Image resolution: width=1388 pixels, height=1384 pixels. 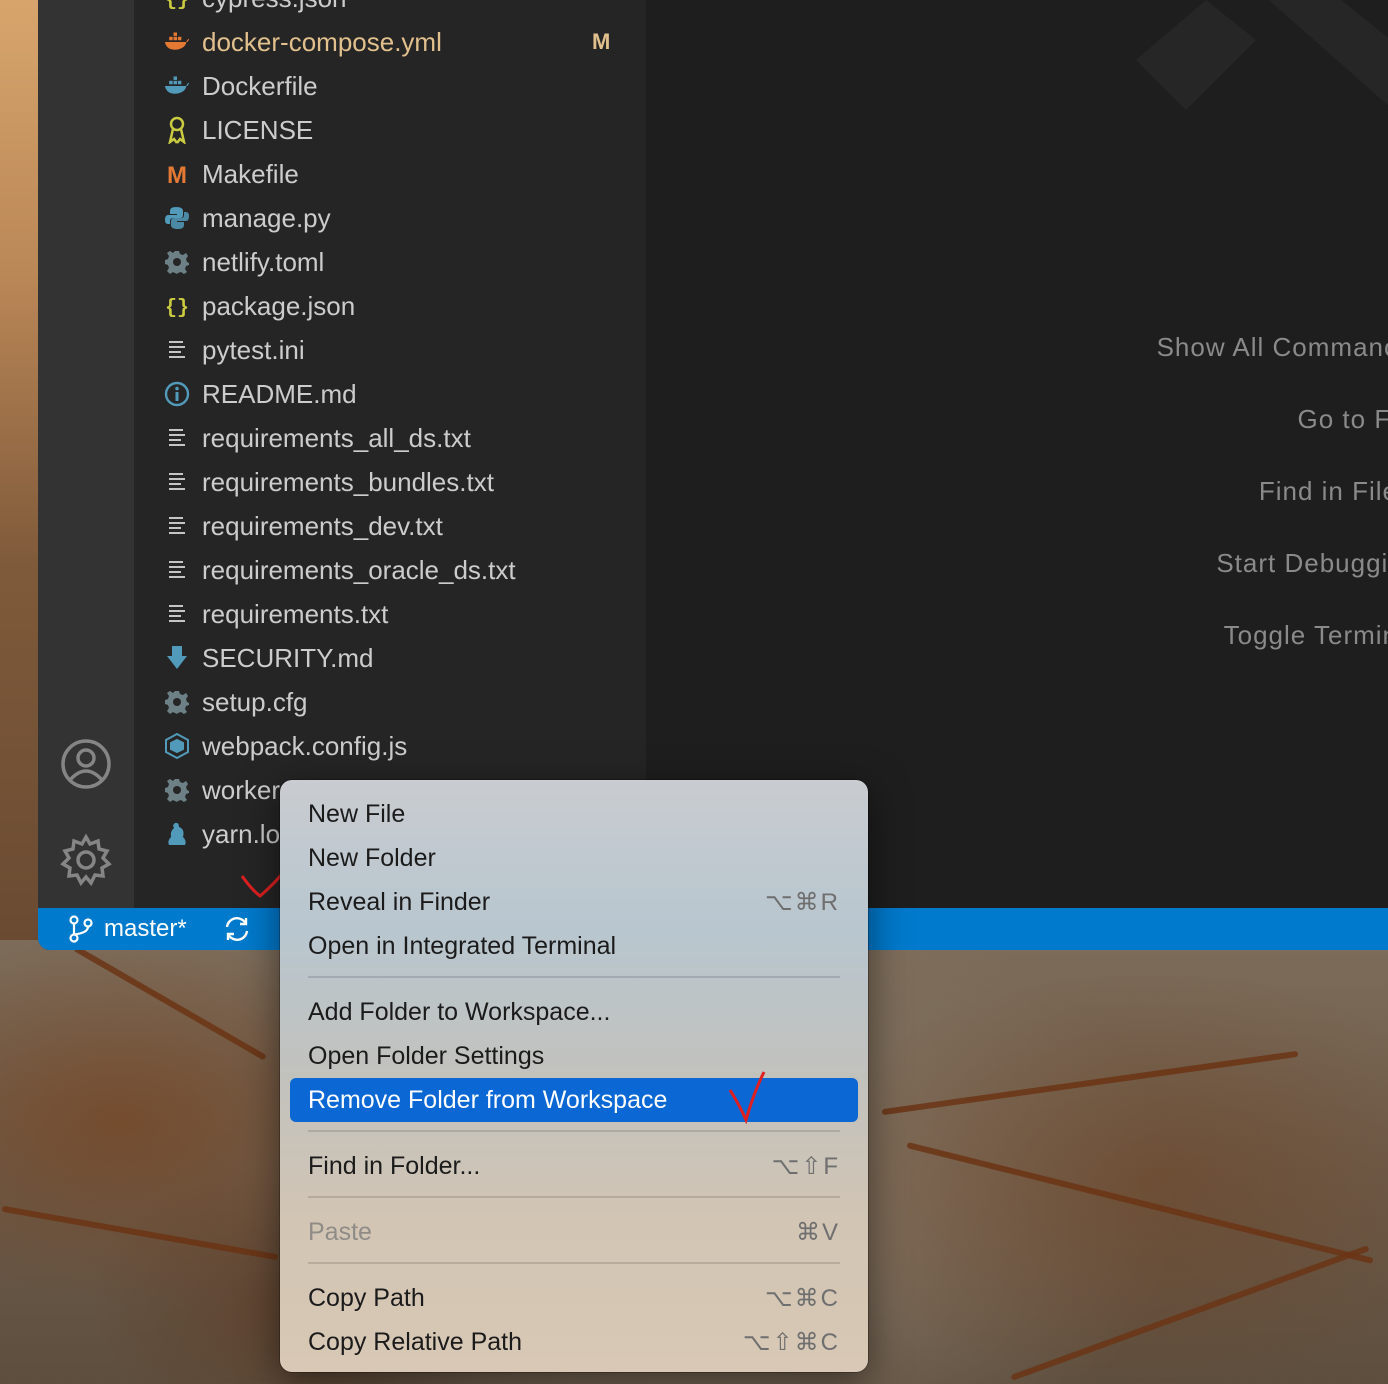 What do you see at coordinates (372, 858) in the screenshot?
I see `menu-item-label: New Folder` at bounding box center [372, 858].